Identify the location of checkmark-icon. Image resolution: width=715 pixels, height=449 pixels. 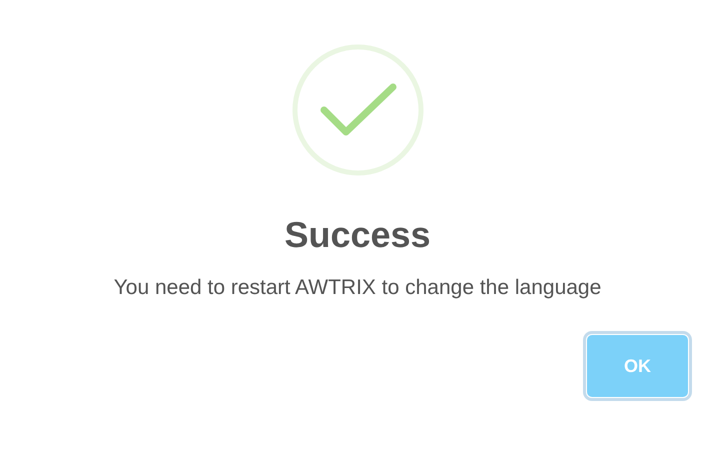
(357, 110).